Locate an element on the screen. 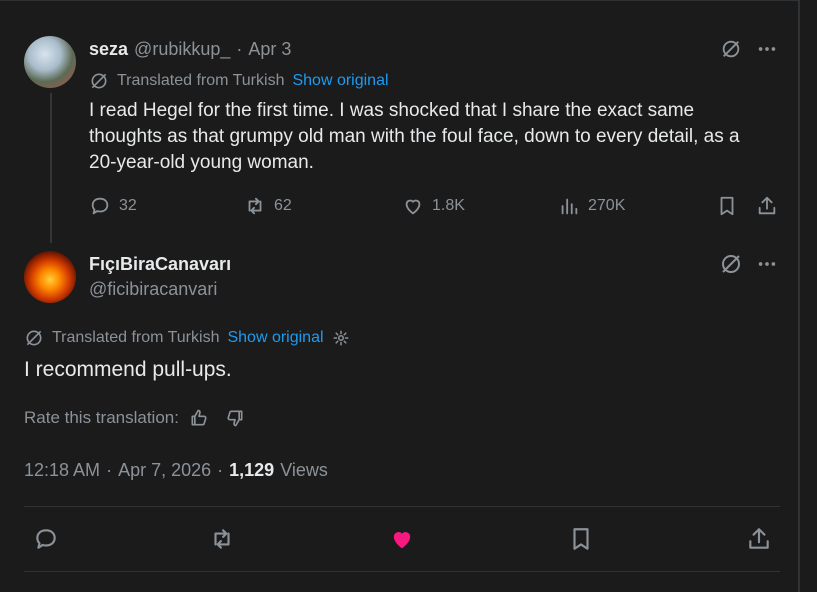  reply-button: 32 is located at coordinates (113, 206).